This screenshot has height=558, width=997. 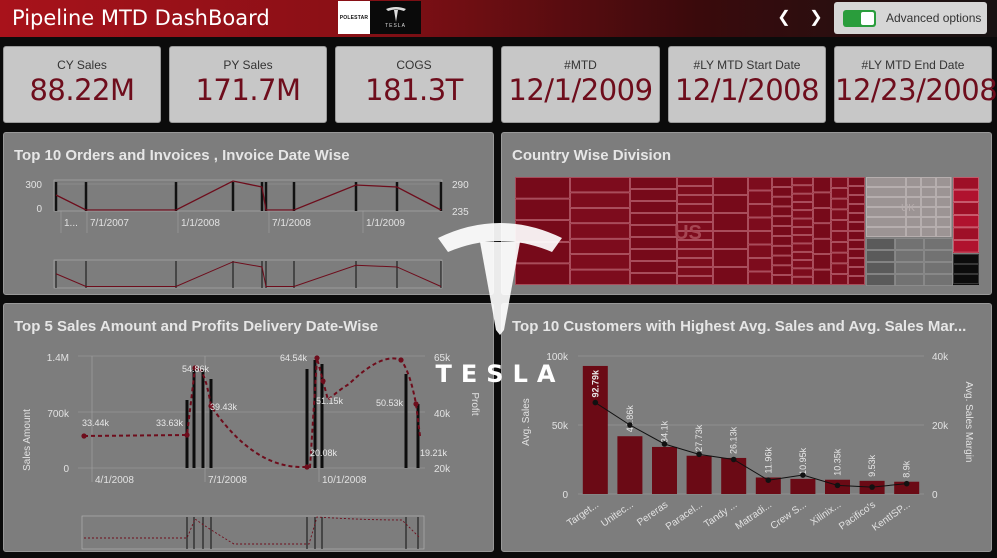 I want to click on sales-point-label: 39.43k, so click(x=224, y=407).